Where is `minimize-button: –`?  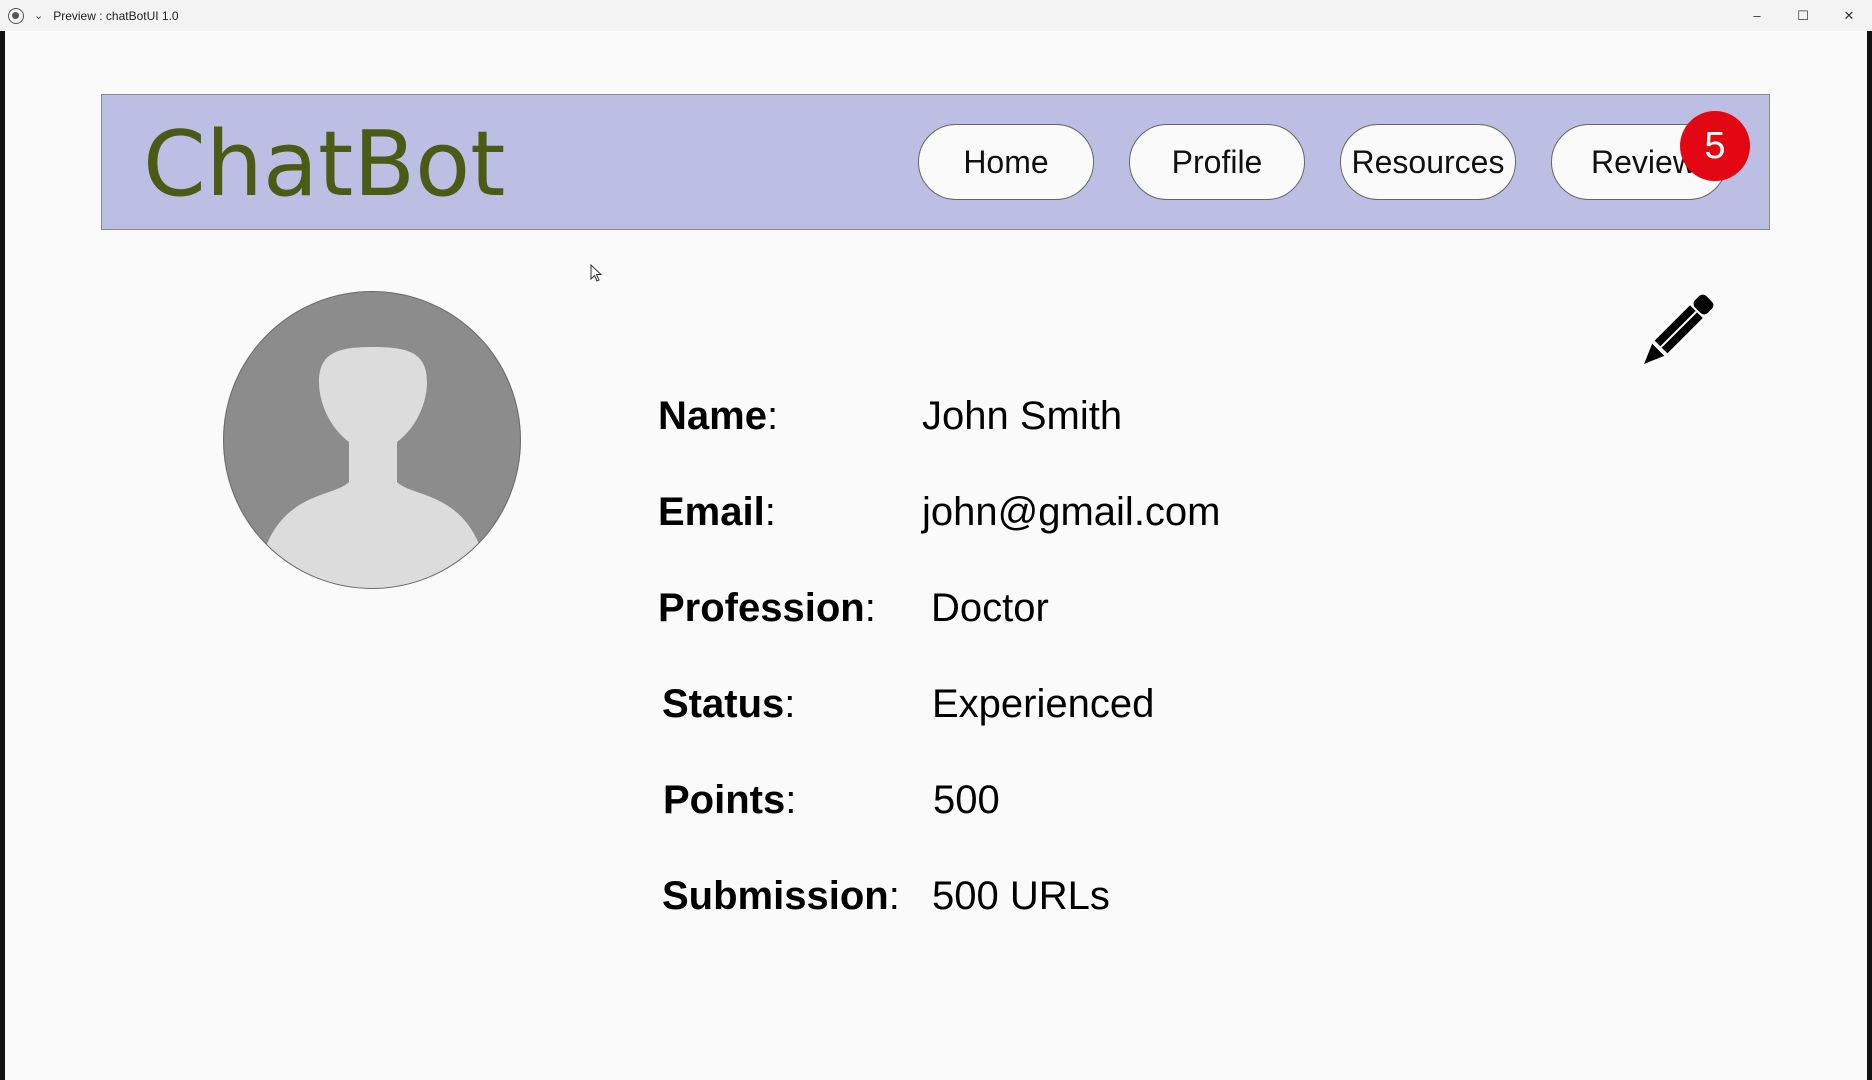 minimize-button: – is located at coordinates (1757, 15).